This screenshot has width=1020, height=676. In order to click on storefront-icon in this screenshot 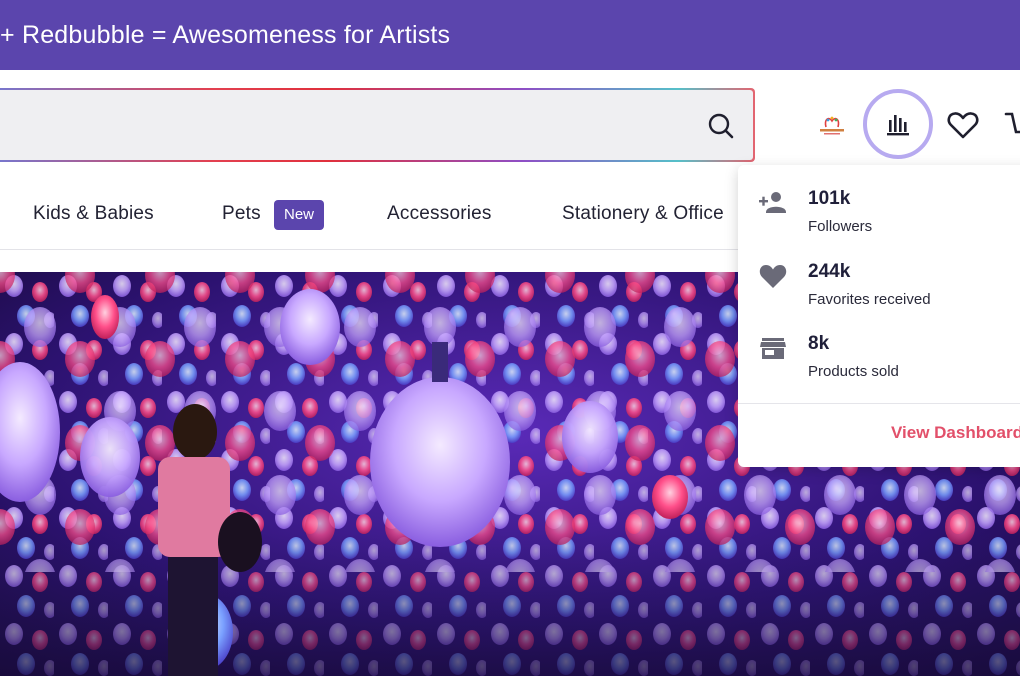, I will do `click(773, 348)`.